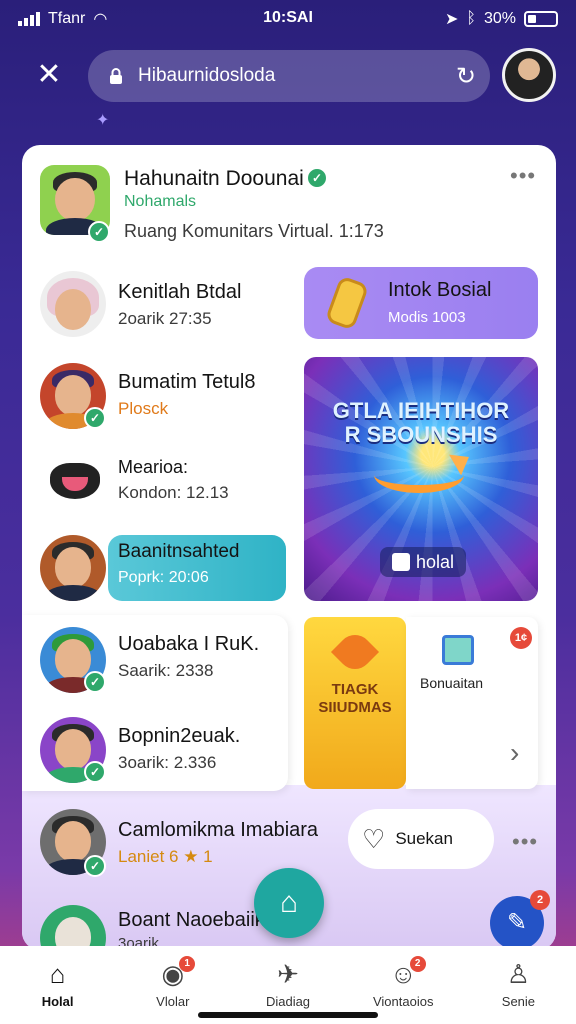  What do you see at coordinates (421, 422) in the screenshot?
I see `banner-headline: GTLA IEIHTIHOR R SBOUNSHIS` at bounding box center [421, 422].